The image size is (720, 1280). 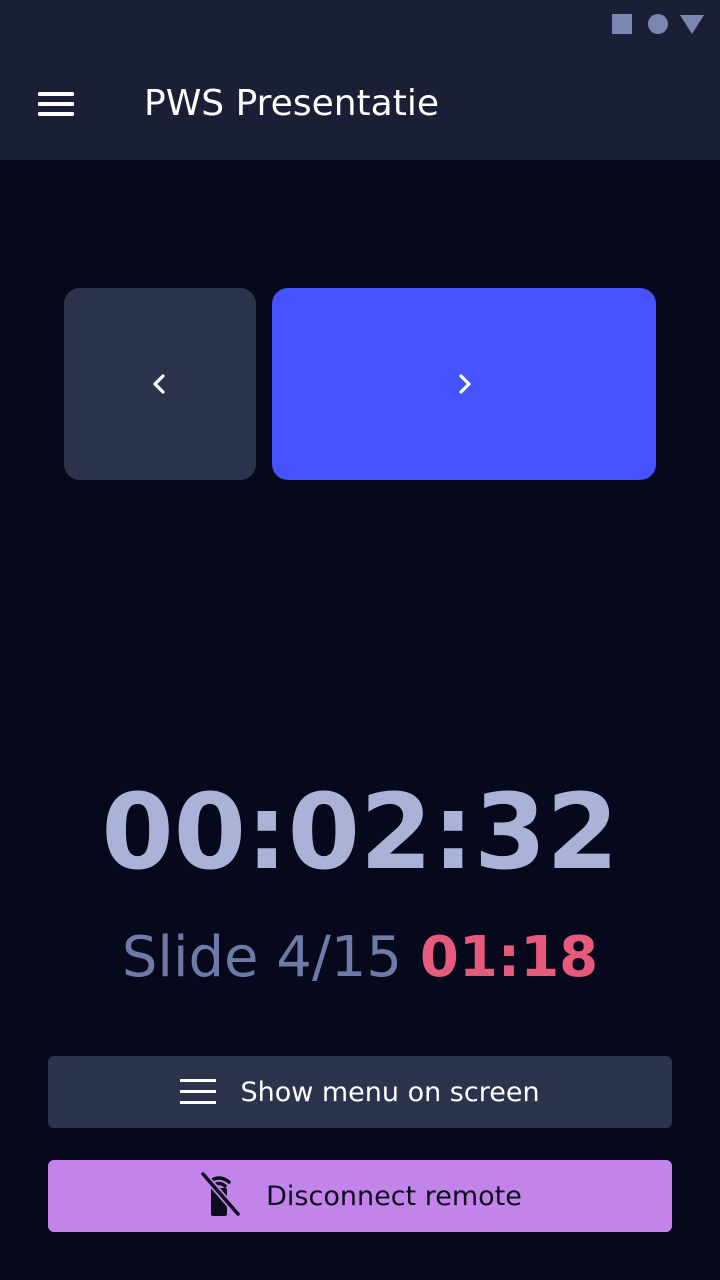 What do you see at coordinates (509, 957) in the screenshot?
I see `slide-timer: 01:18` at bounding box center [509, 957].